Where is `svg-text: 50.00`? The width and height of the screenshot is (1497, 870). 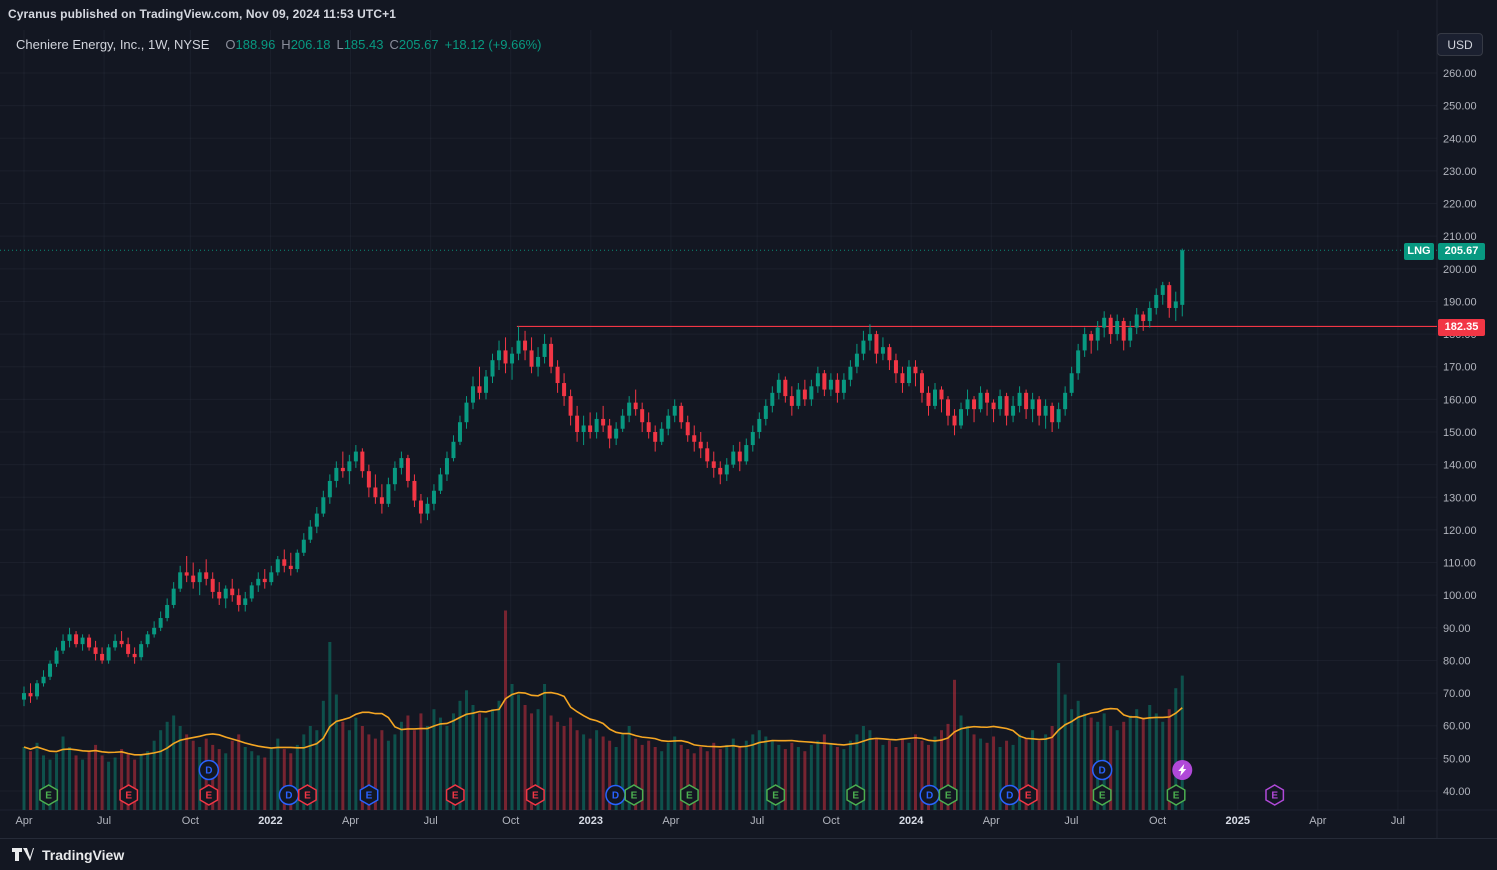
svg-text: 50.00 is located at coordinates (1457, 759).